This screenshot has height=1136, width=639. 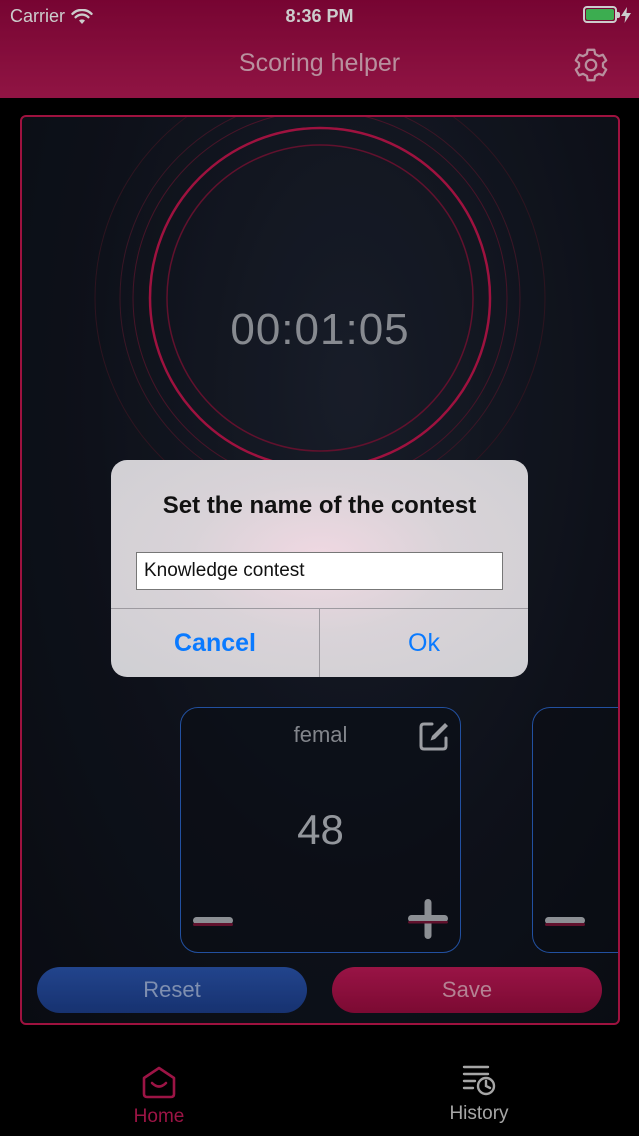 I want to click on contest-name-input, so click(x=319, y=571).